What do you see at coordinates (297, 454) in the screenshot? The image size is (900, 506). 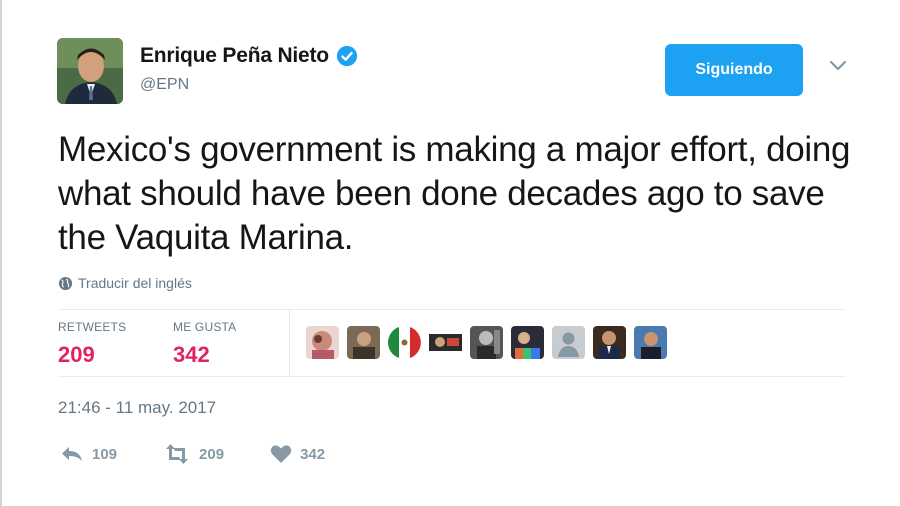 I see `like-button: 342` at bounding box center [297, 454].